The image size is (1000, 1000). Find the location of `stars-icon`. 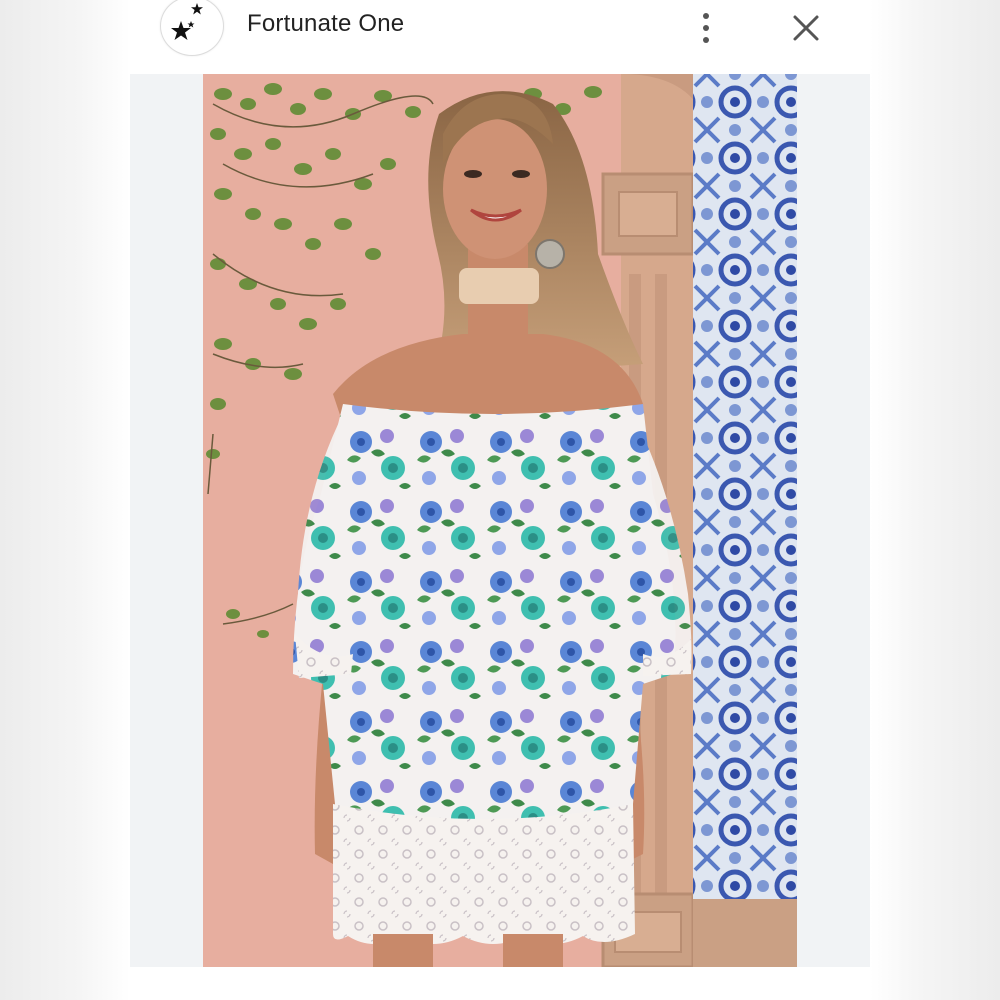

stars-icon is located at coordinates (187, 21).